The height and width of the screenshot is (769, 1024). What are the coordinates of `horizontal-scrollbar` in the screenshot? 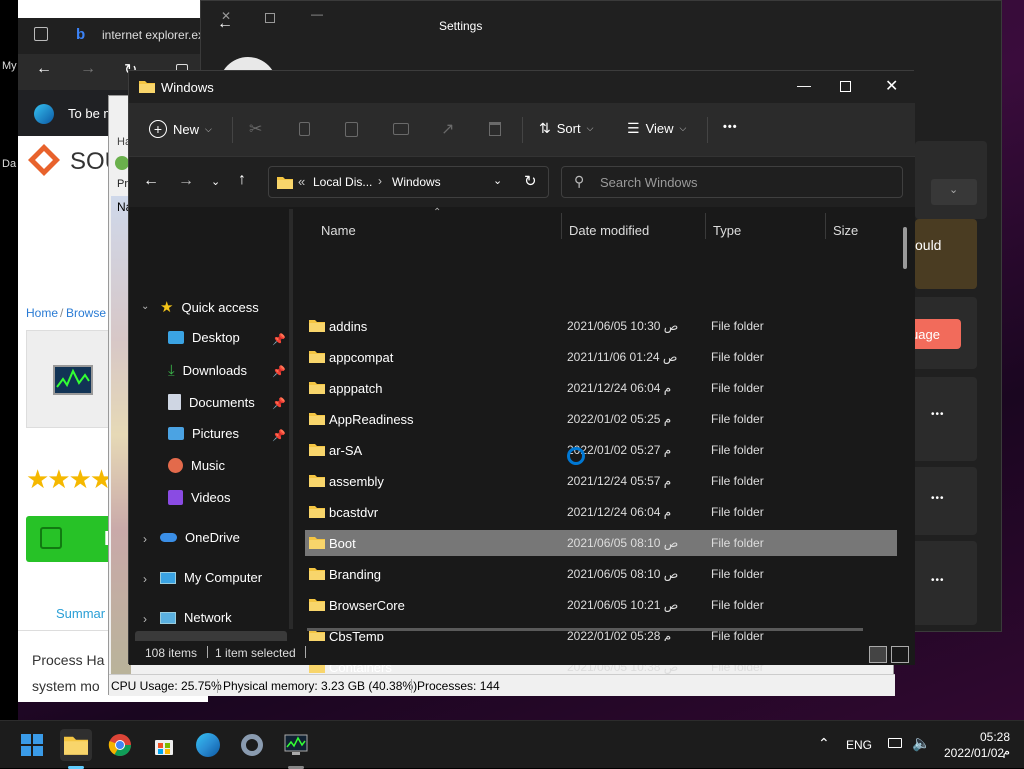 It's located at (585, 629).